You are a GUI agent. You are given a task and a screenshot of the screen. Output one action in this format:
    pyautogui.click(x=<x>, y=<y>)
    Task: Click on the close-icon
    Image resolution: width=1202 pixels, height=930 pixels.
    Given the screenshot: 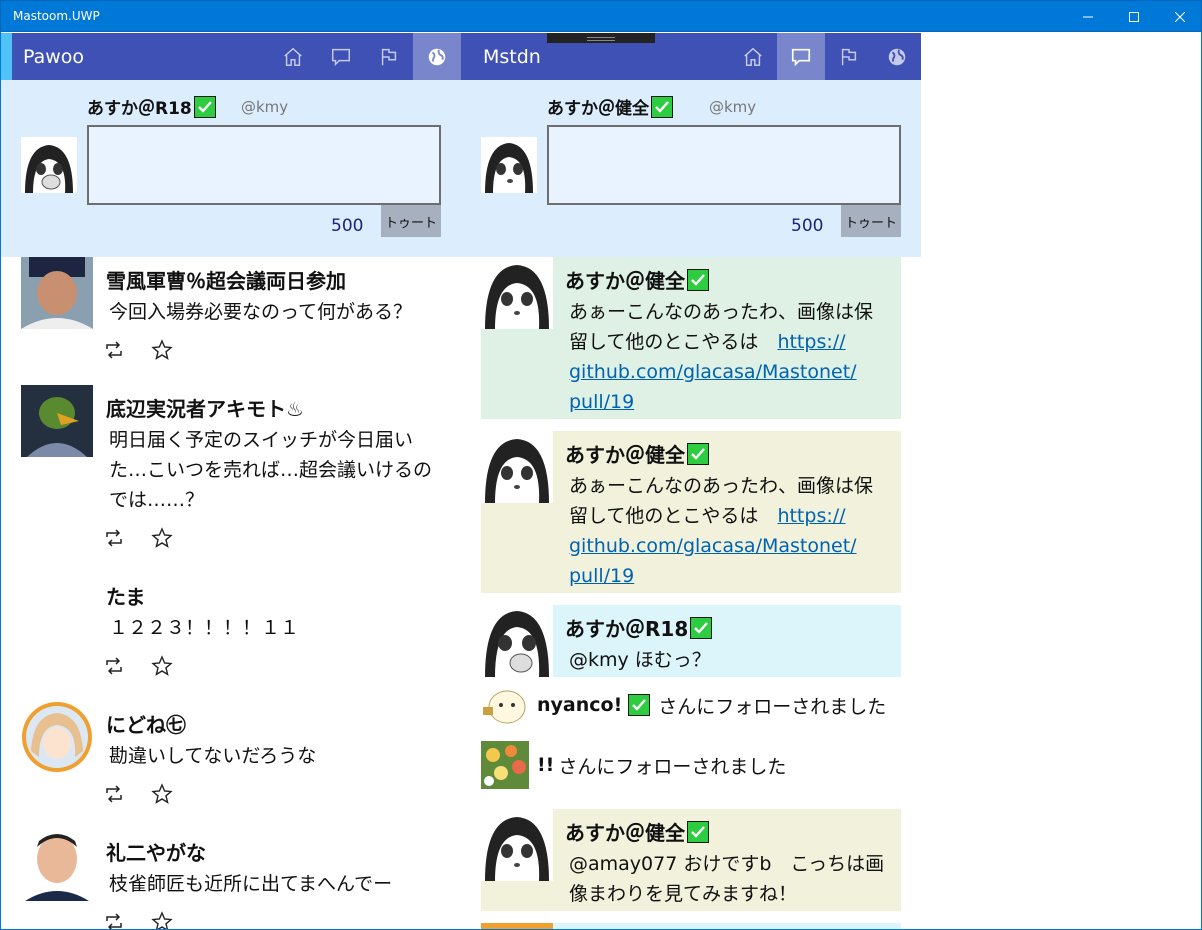 What is the action you would take?
    pyautogui.click(x=1179, y=17)
    